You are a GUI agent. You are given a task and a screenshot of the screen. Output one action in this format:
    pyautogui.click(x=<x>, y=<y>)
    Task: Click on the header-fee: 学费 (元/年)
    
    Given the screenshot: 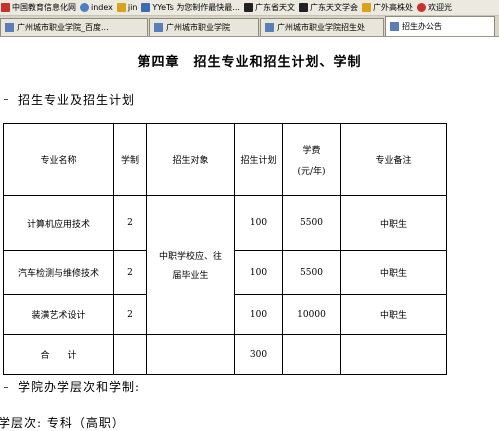 What is the action you would take?
    pyautogui.click(x=311, y=159)
    